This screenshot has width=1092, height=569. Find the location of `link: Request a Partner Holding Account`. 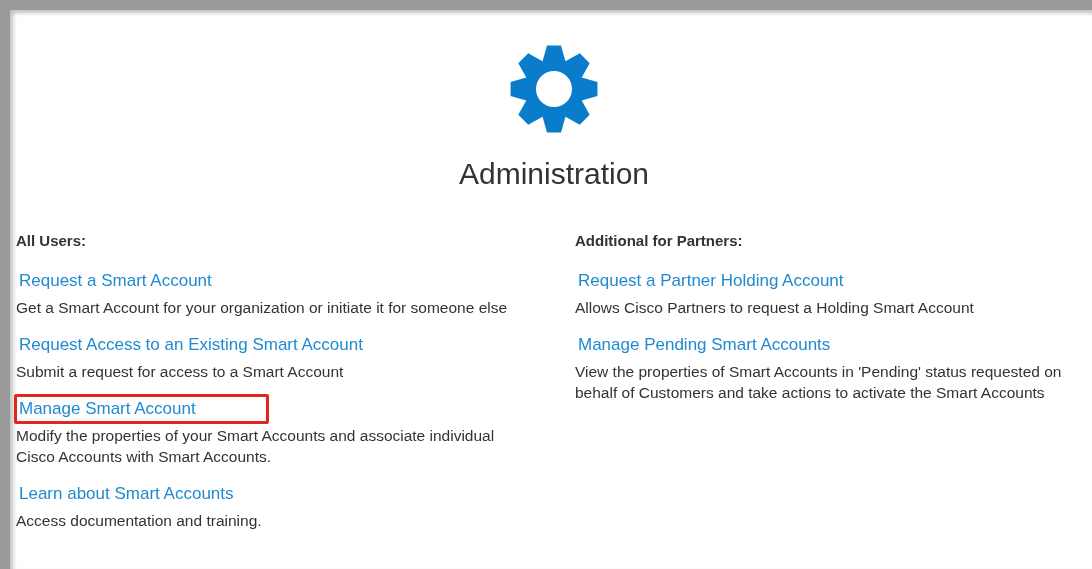

link: Request a Partner Holding Account is located at coordinates (745, 281).